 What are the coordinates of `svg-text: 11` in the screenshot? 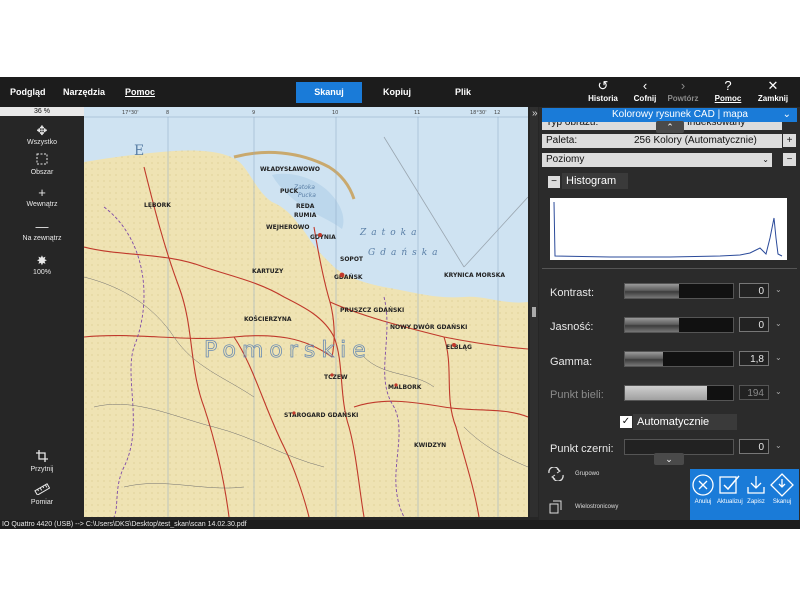 It's located at (417, 113).